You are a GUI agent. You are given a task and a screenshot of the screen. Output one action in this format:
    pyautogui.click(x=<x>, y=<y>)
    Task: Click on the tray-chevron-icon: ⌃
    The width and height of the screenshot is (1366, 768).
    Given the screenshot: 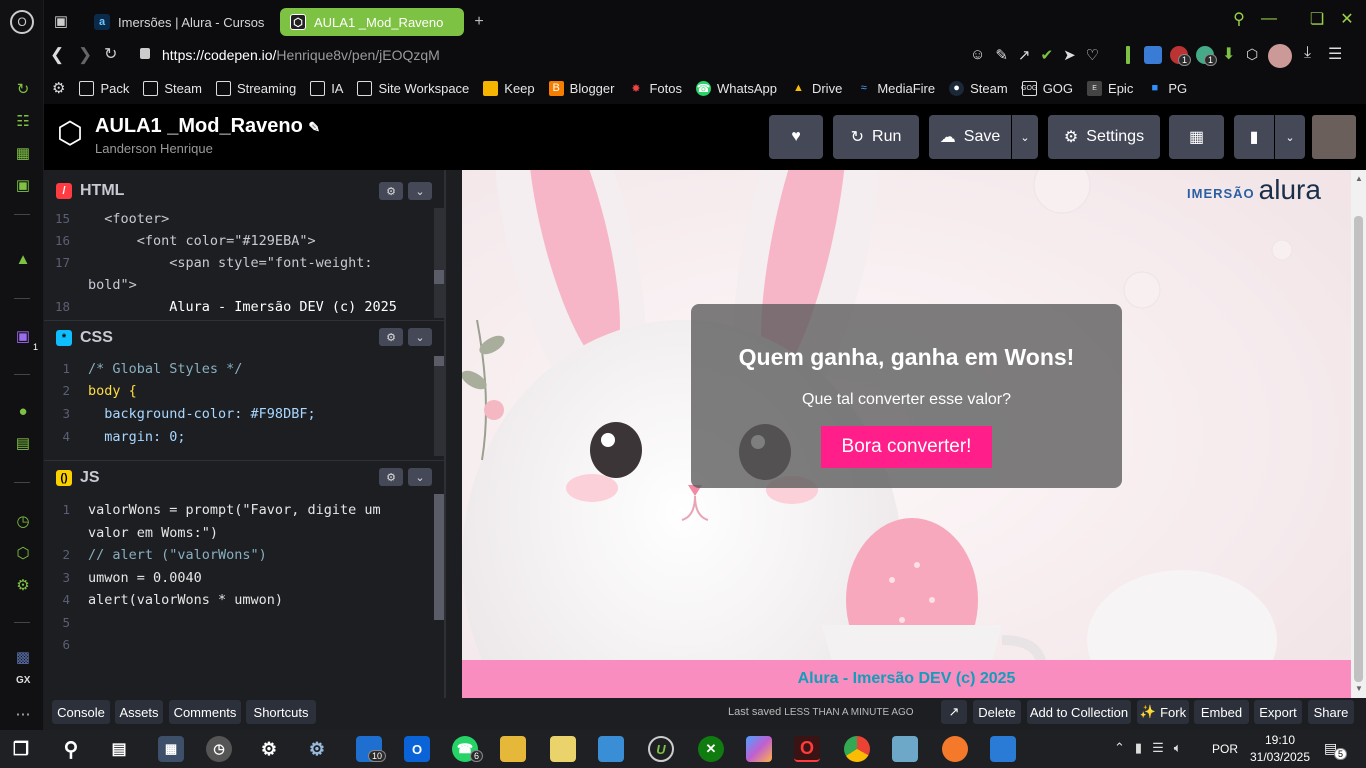 What is the action you would take?
    pyautogui.click(x=1119, y=748)
    